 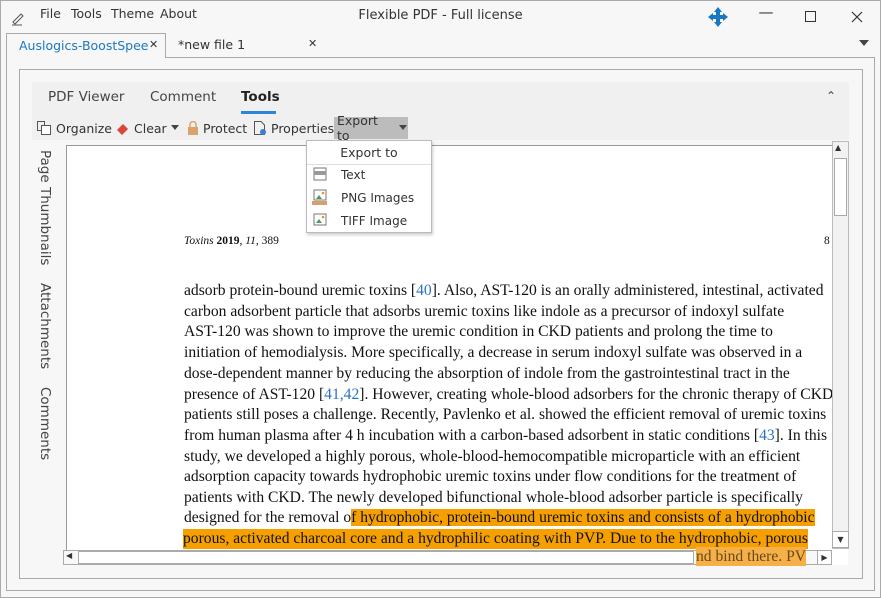 What do you see at coordinates (857, 17) in the screenshot?
I see `close-button` at bounding box center [857, 17].